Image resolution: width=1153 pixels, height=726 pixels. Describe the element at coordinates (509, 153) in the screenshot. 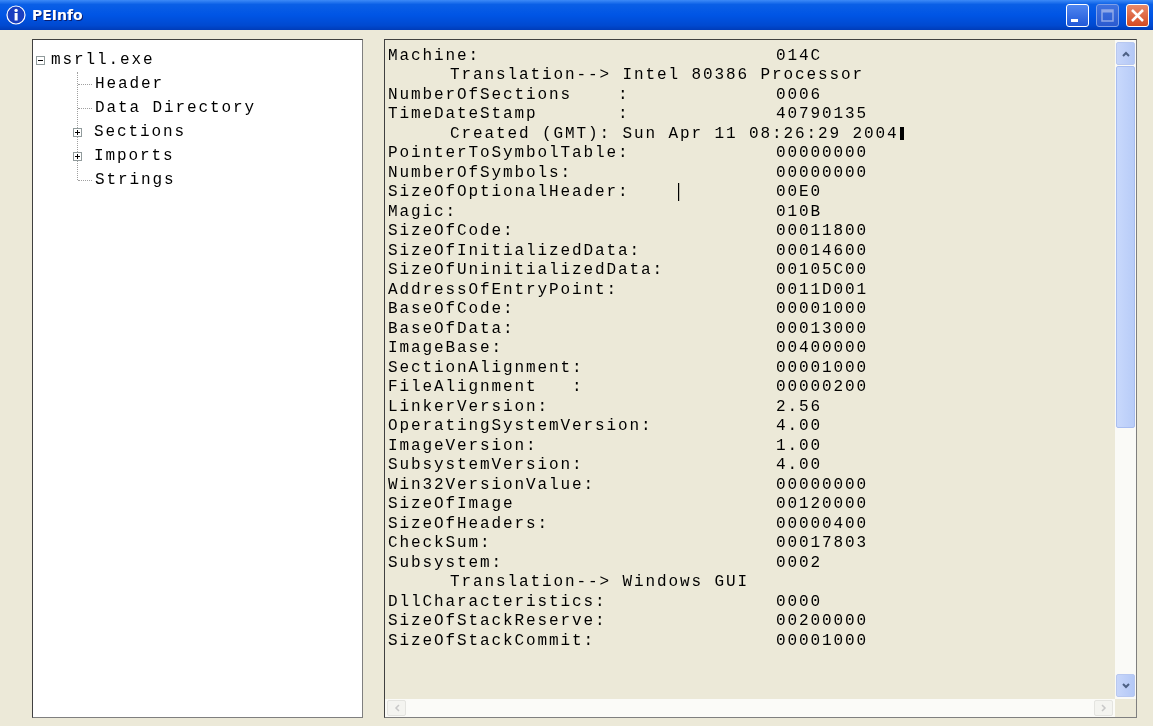

I see `field-label: PointerToSymbolTable:` at that location.